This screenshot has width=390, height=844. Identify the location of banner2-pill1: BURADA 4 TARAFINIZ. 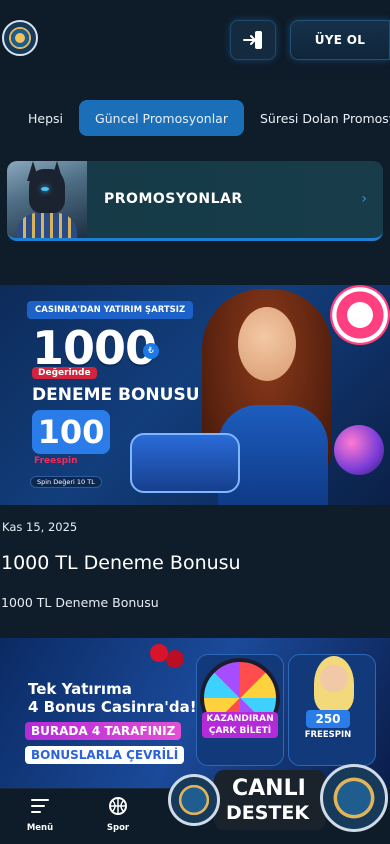
(103, 731).